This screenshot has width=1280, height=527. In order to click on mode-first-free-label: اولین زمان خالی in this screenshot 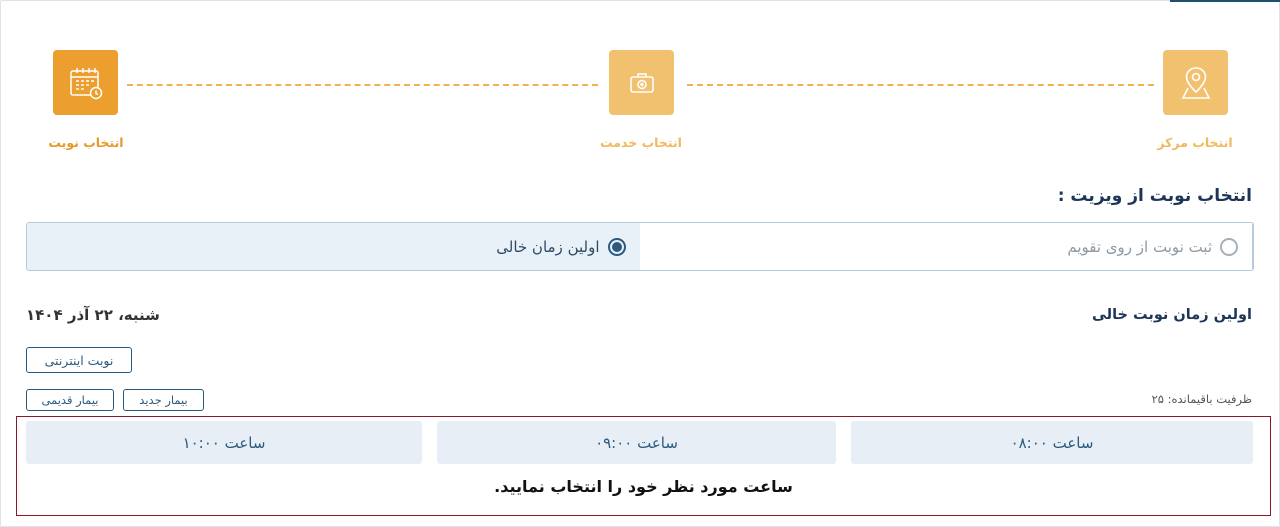, I will do `click(548, 246)`.